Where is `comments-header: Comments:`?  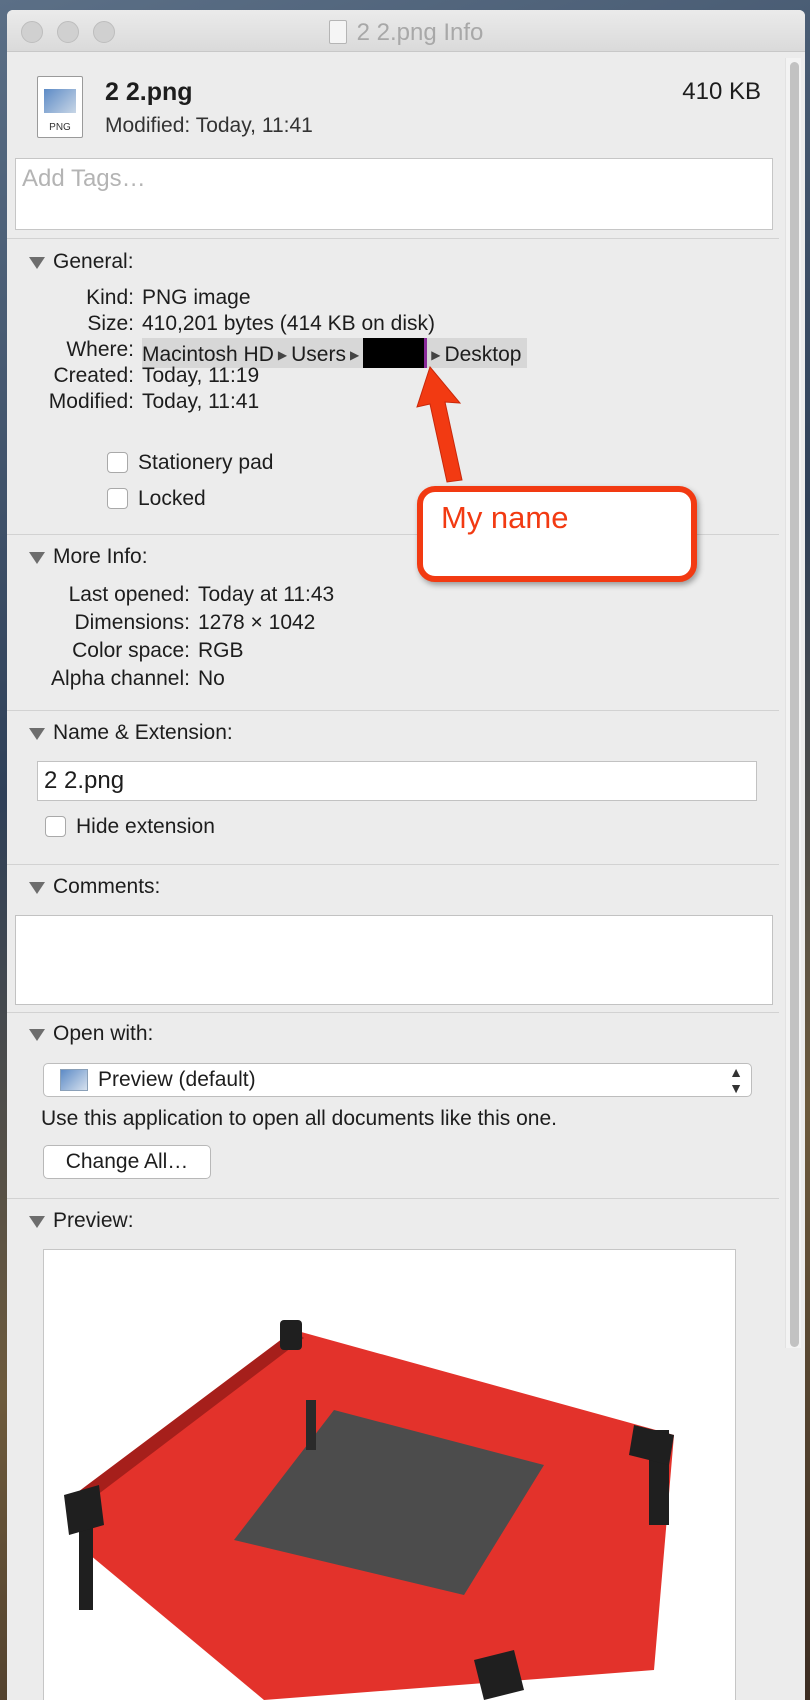 comments-header: Comments: is located at coordinates (393, 887).